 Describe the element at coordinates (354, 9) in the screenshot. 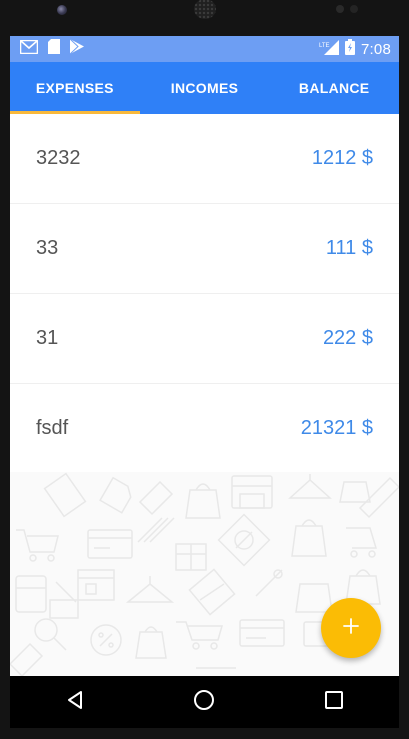

I see `light-sensor` at that location.